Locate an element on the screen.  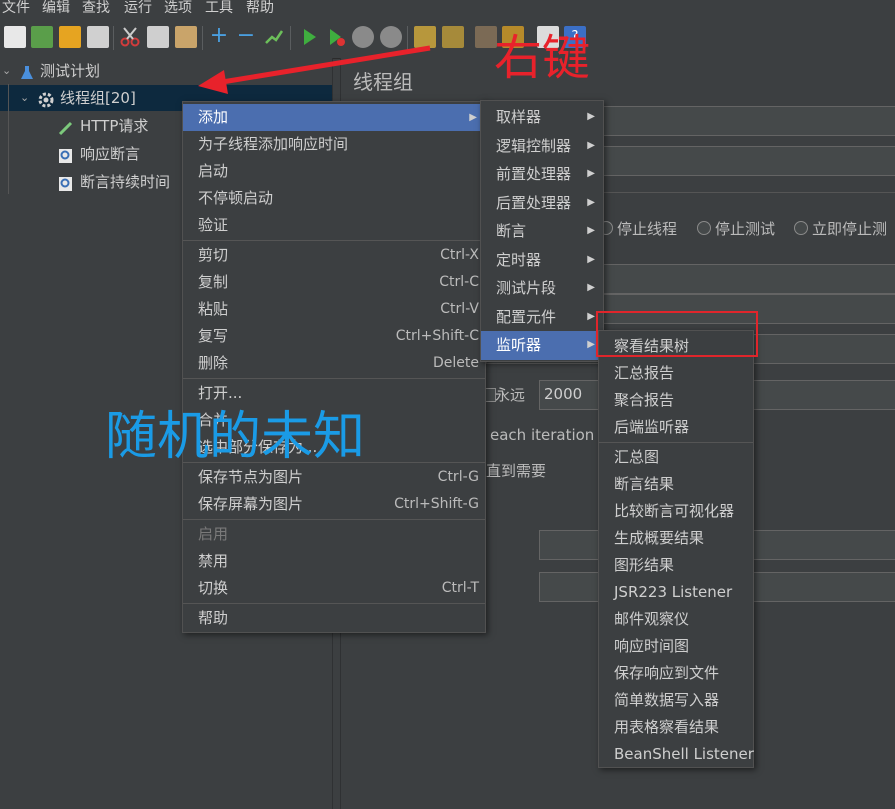
listener-submenu-item-label: 保存响应到文件 is located at coordinates (667, 673).